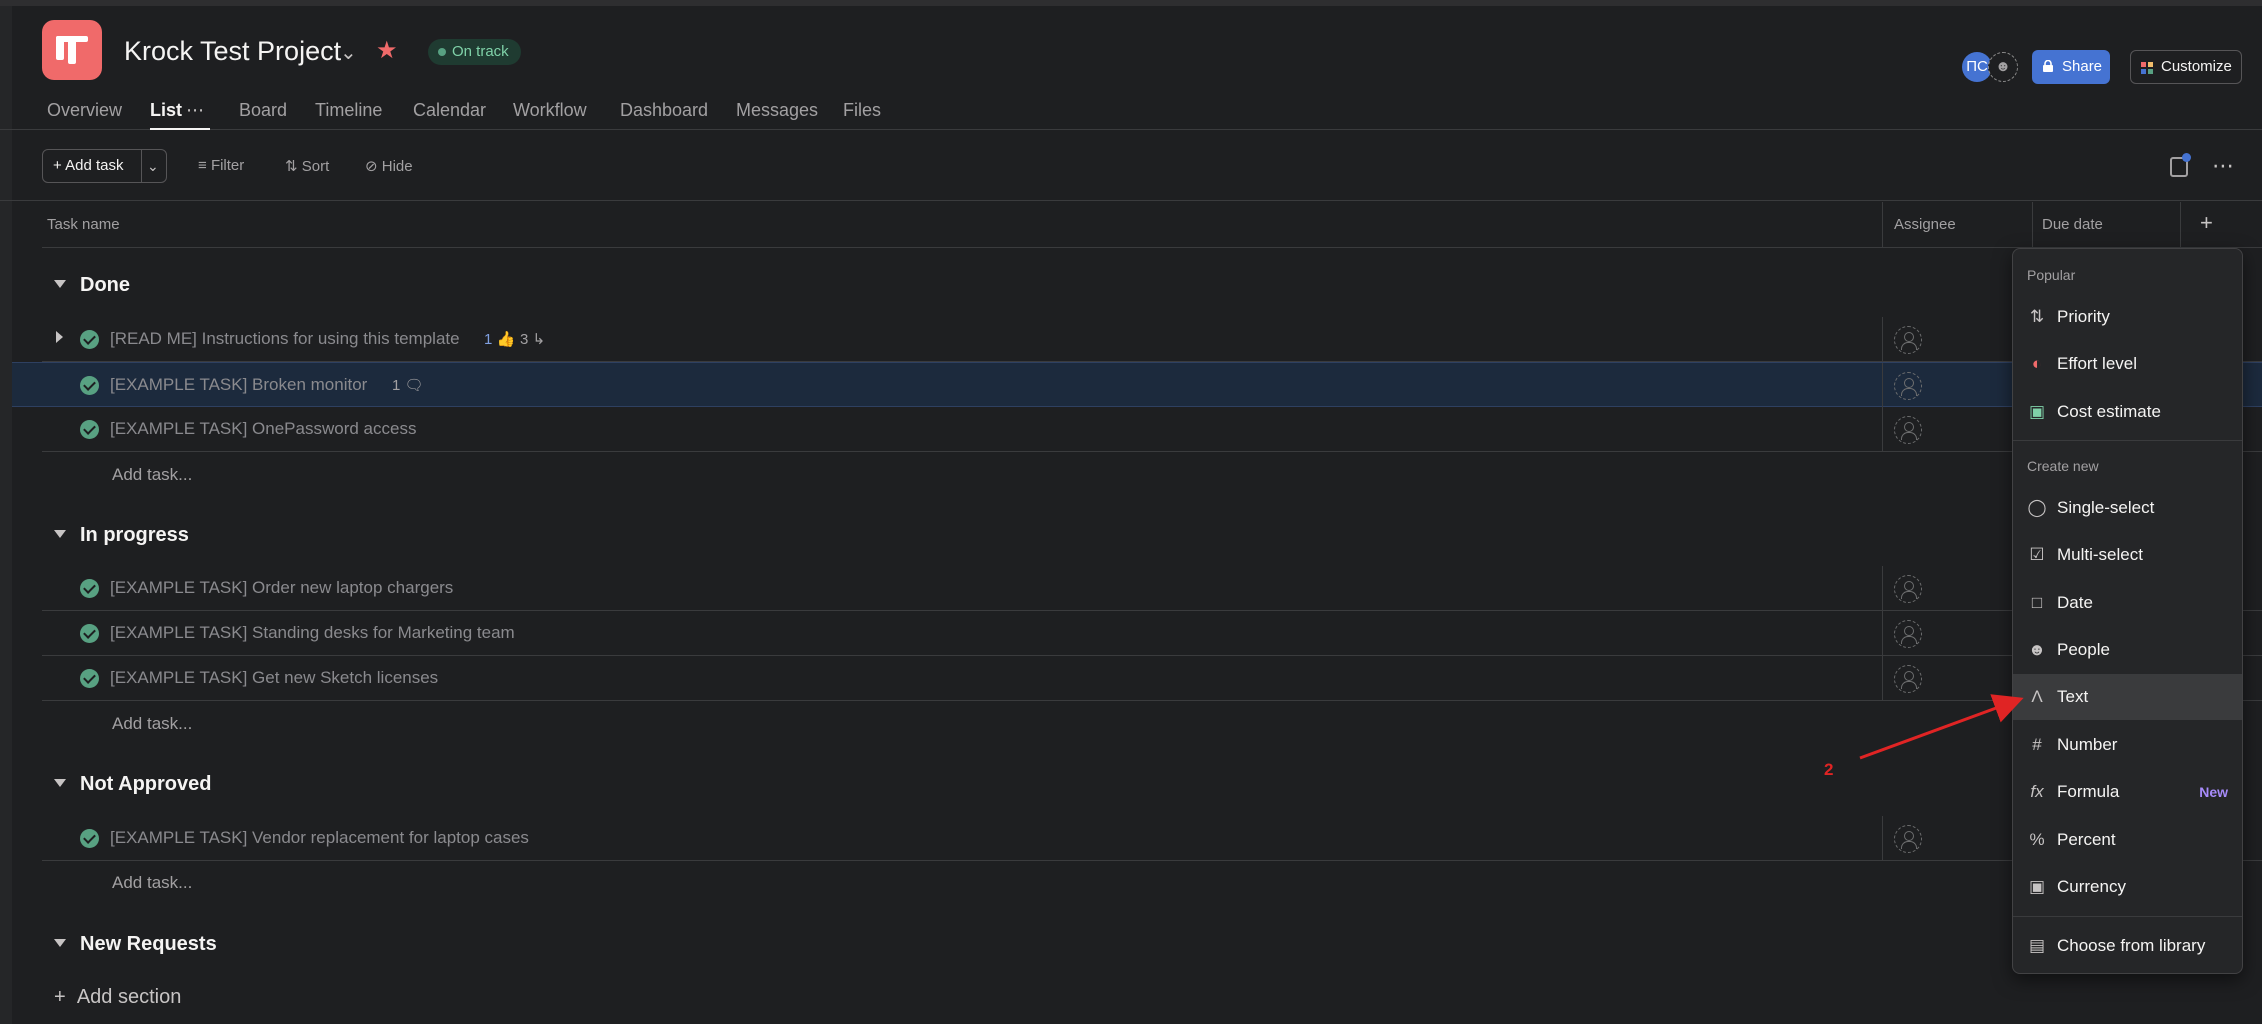 The image size is (2262, 1024). I want to click on menu-item-cost-estimate: ▣ Cost estimate, so click(2127, 412).